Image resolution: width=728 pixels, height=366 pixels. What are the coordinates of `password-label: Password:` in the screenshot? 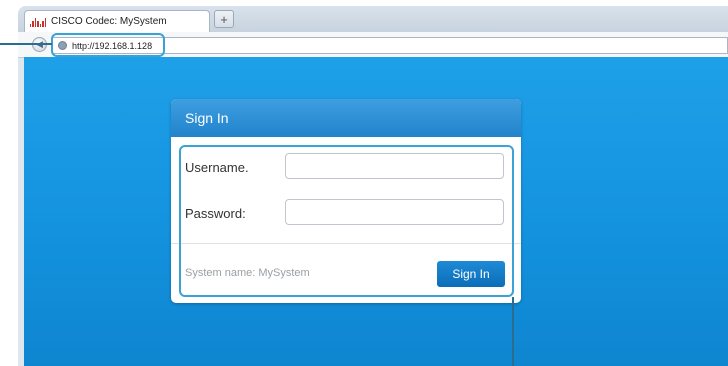 It's located at (215, 213).